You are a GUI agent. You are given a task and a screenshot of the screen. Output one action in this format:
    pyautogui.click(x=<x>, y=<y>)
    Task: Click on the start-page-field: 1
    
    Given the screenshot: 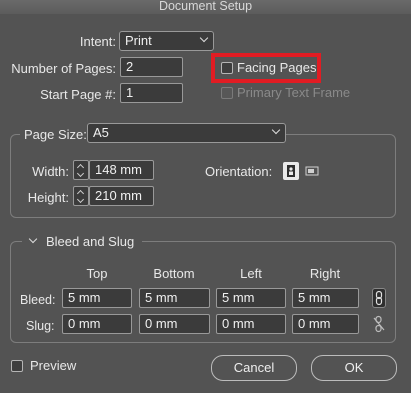 What is the action you would take?
    pyautogui.click(x=151, y=93)
    